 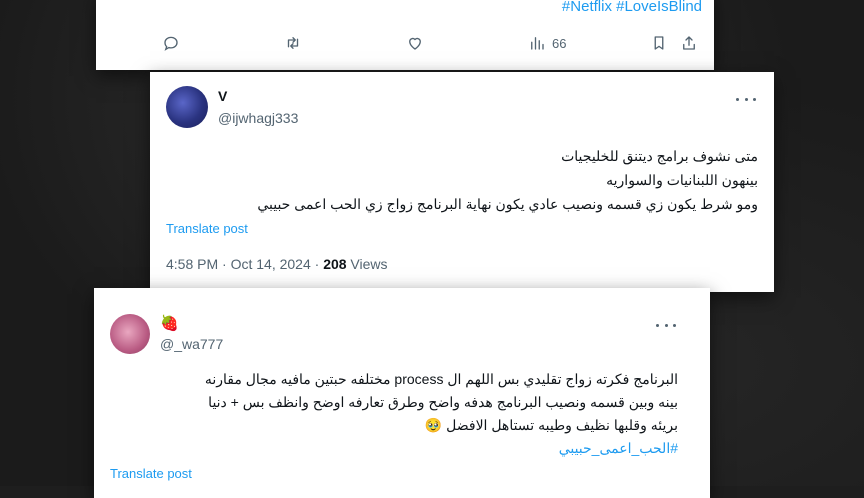 What do you see at coordinates (169, 323) in the screenshot?
I see `display-name: 🍓` at bounding box center [169, 323].